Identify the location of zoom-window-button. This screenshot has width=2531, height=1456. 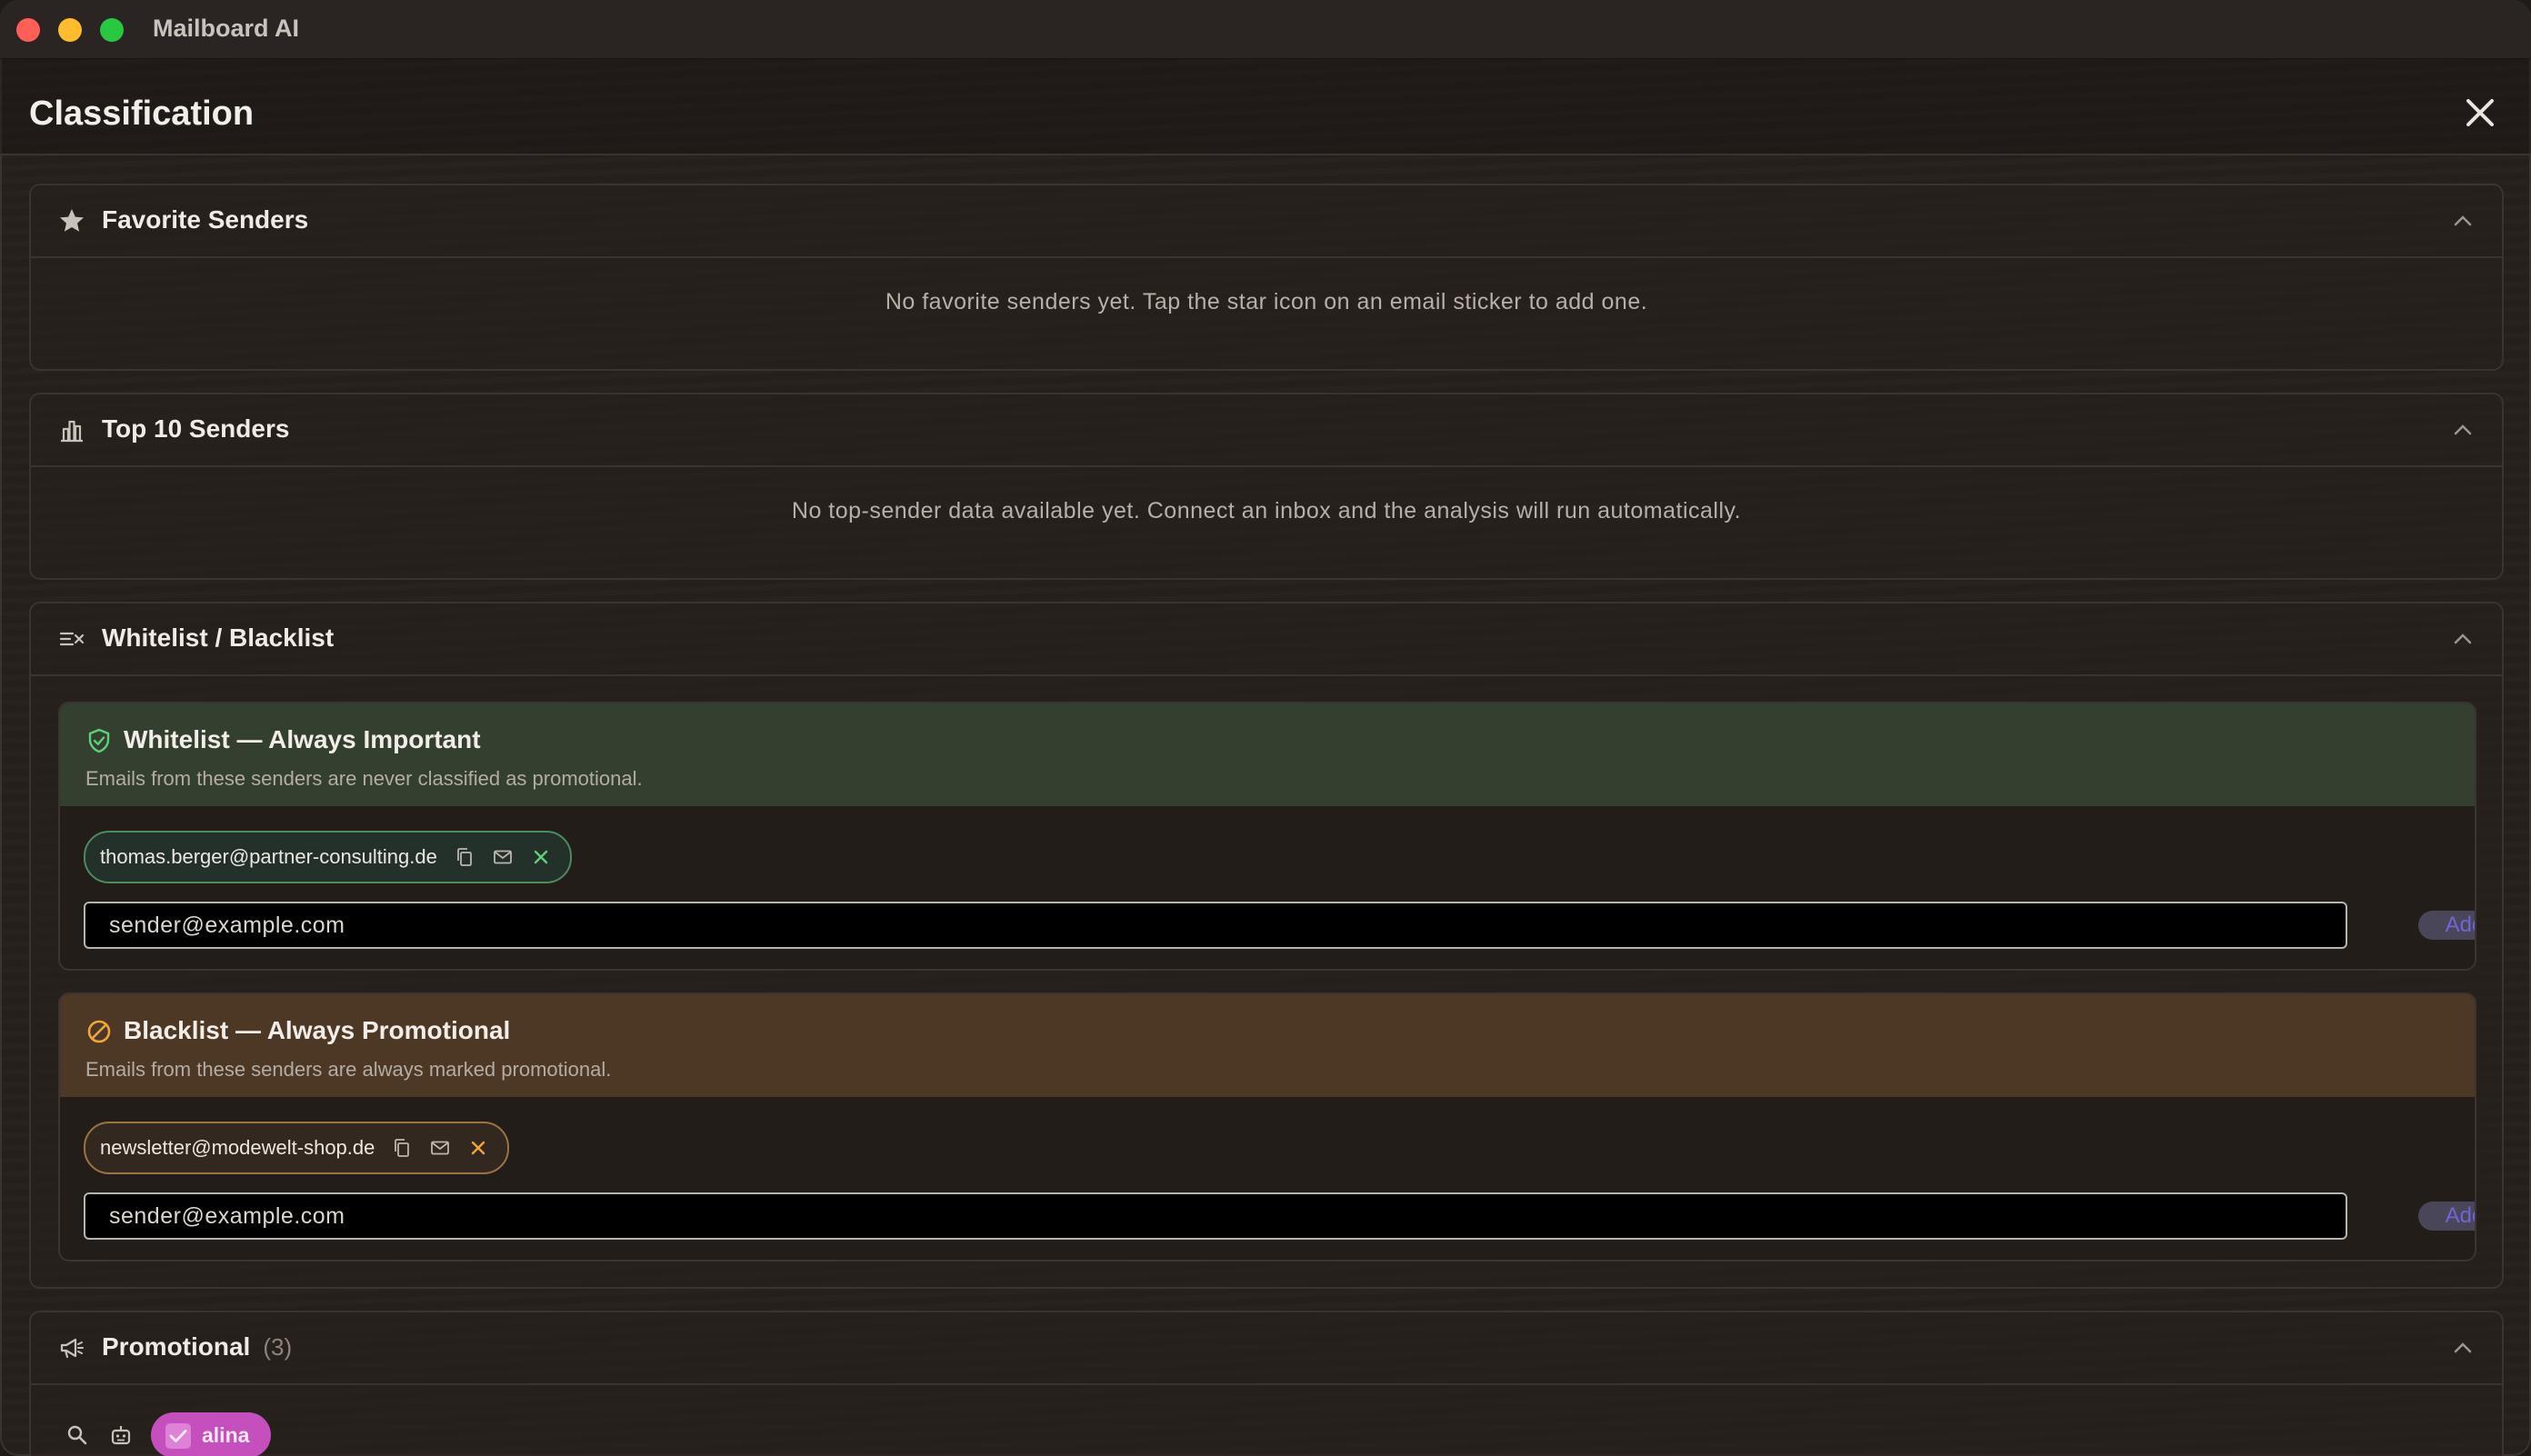
(112, 30).